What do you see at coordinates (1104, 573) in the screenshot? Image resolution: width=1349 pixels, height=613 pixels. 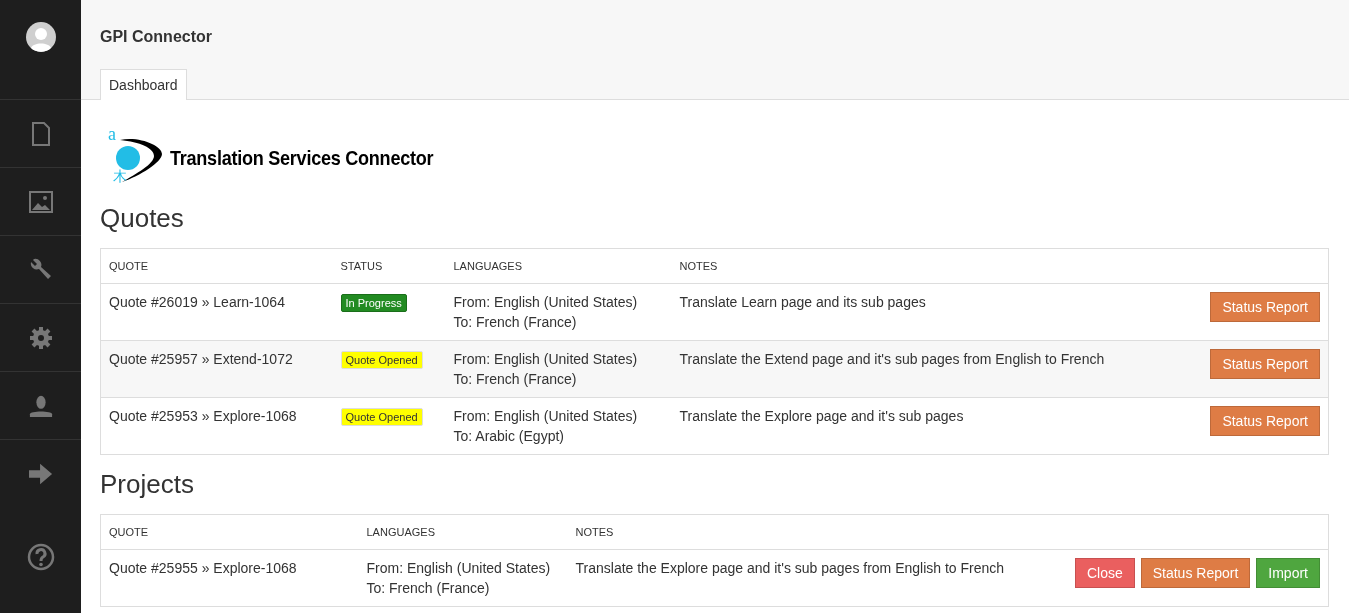 I see `action-button: Close` at bounding box center [1104, 573].